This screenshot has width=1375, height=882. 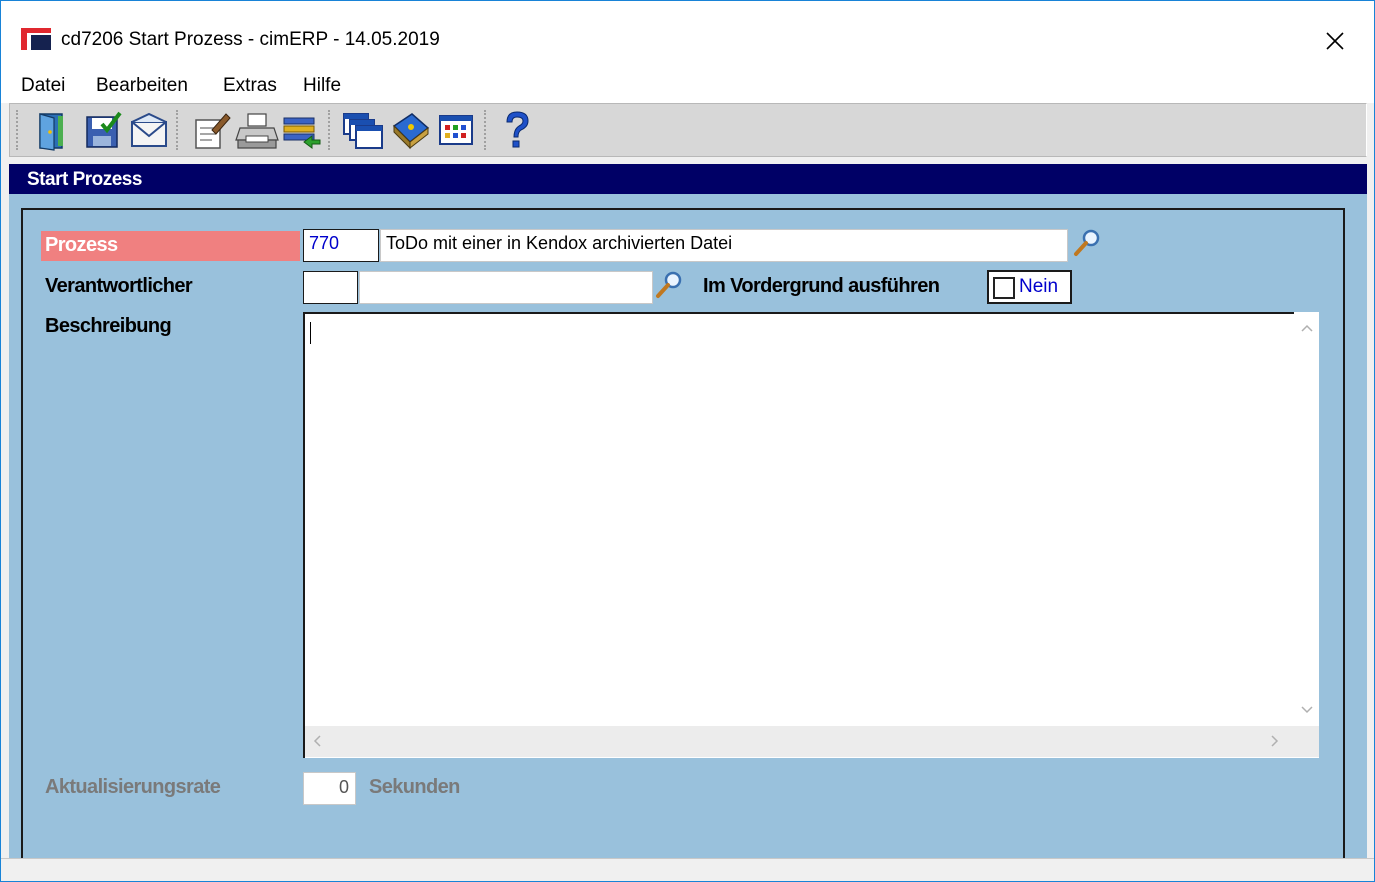 I want to click on aktualisierungsrate-label: Aktualisierungsrate, so click(x=133, y=787).